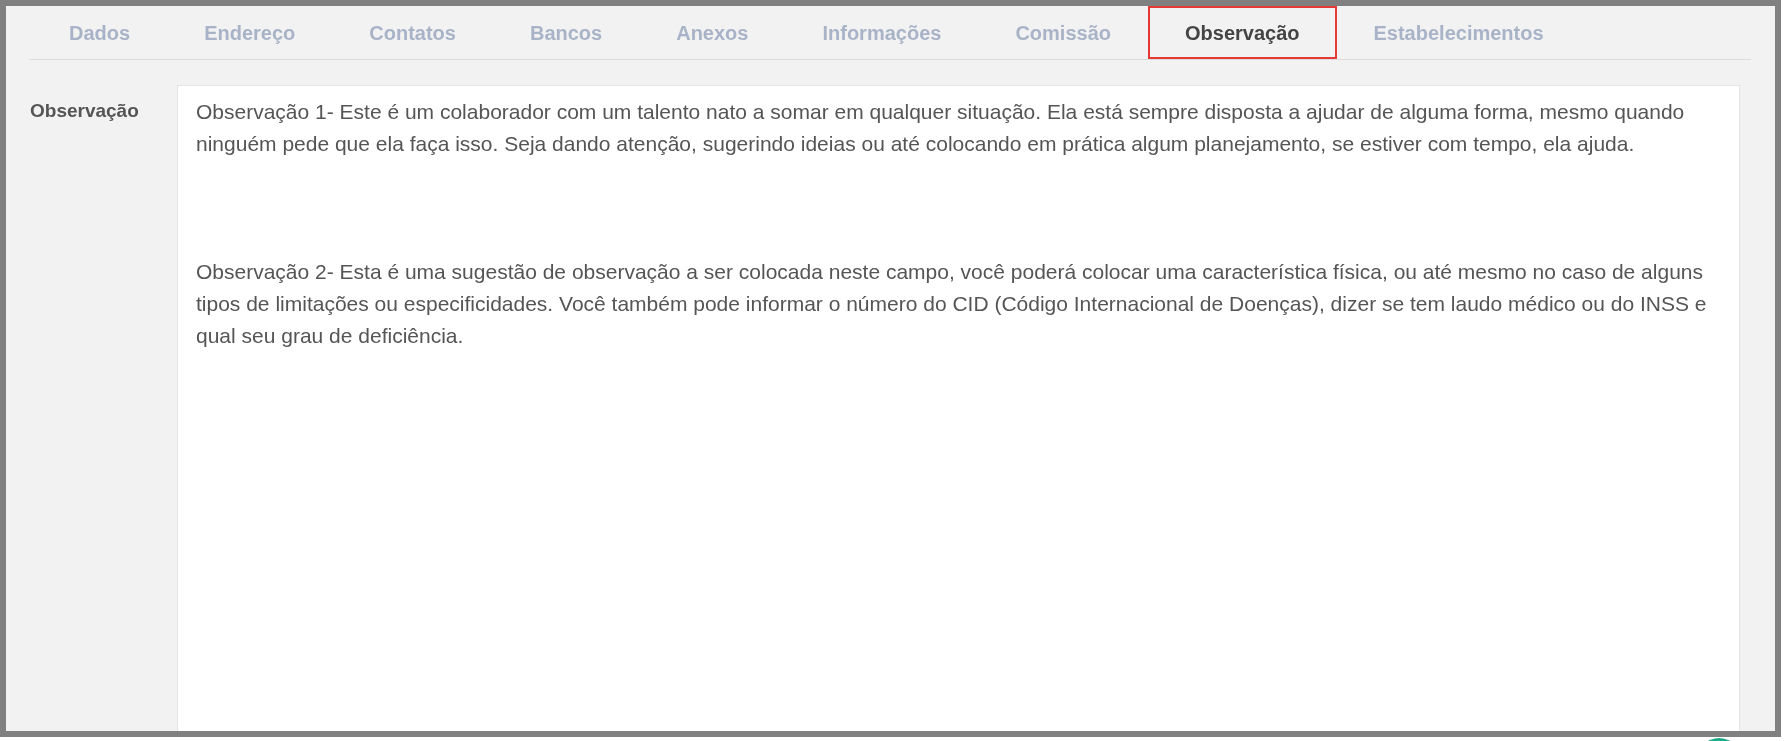  What do you see at coordinates (882, 32) in the screenshot?
I see `tab: Informações` at bounding box center [882, 32].